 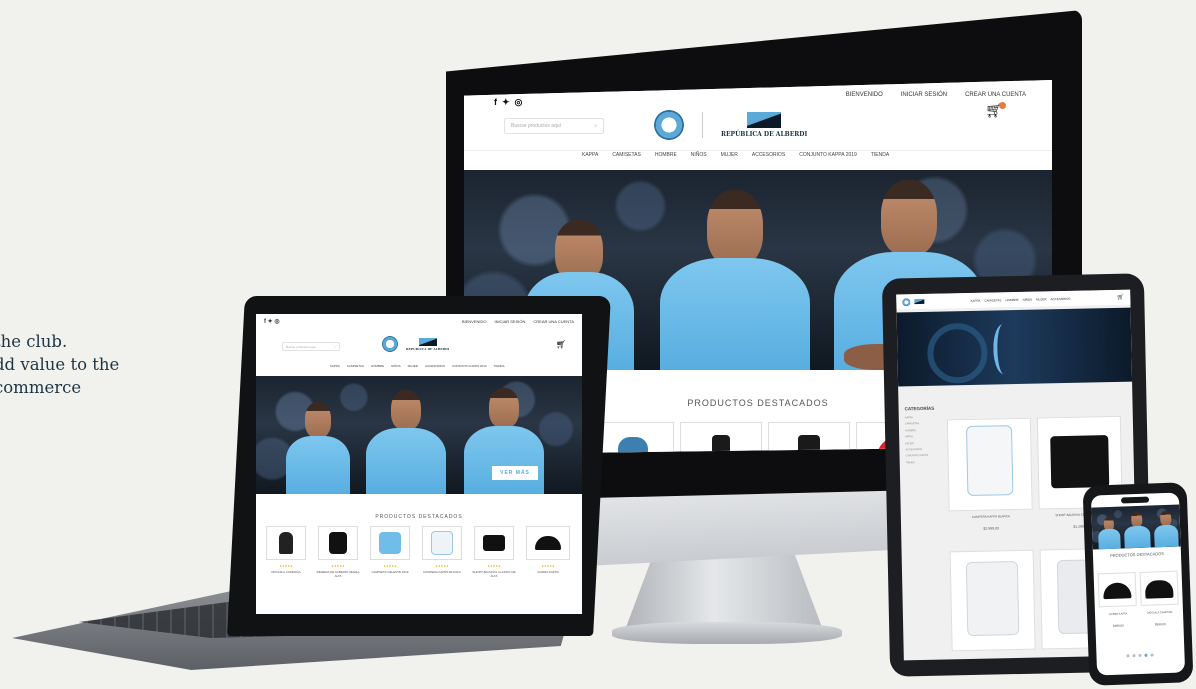 I want to click on rating-stars: ★★★★★, so click(x=390, y=566).